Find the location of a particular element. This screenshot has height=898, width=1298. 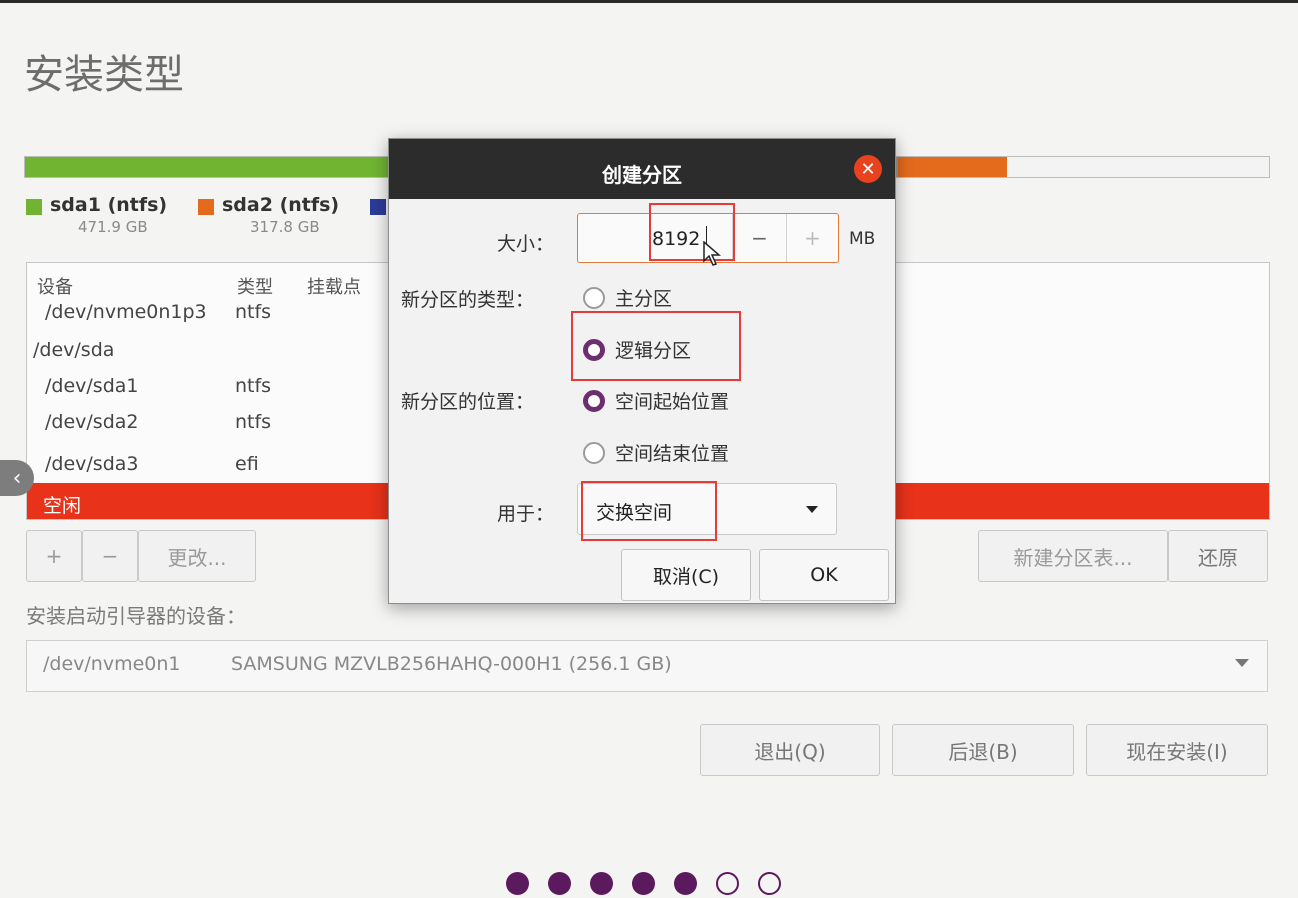

legend-name: sda2 (ntfs) is located at coordinates (281, 205).